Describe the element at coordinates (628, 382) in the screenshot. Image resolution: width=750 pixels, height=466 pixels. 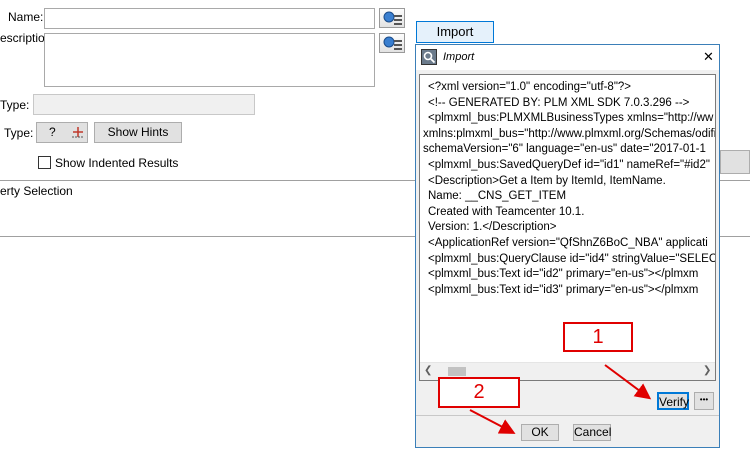
I see `arrow-to-verify` at that location.